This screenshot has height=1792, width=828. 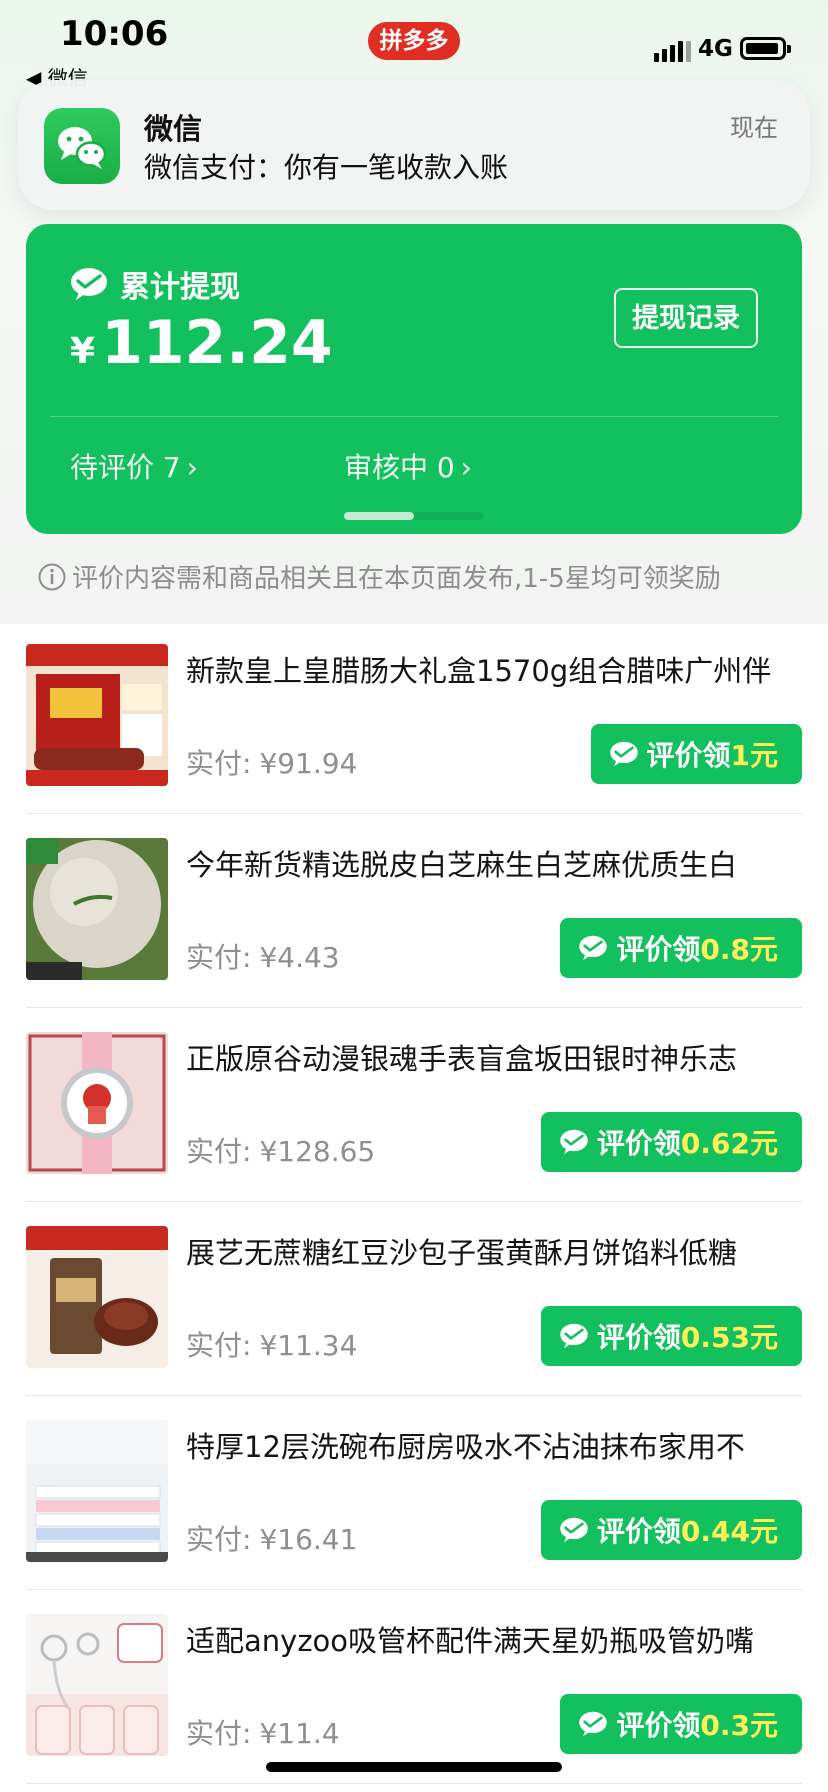 I want to click on pending-review-label: 待评价 7, so click(x=125, y=467).